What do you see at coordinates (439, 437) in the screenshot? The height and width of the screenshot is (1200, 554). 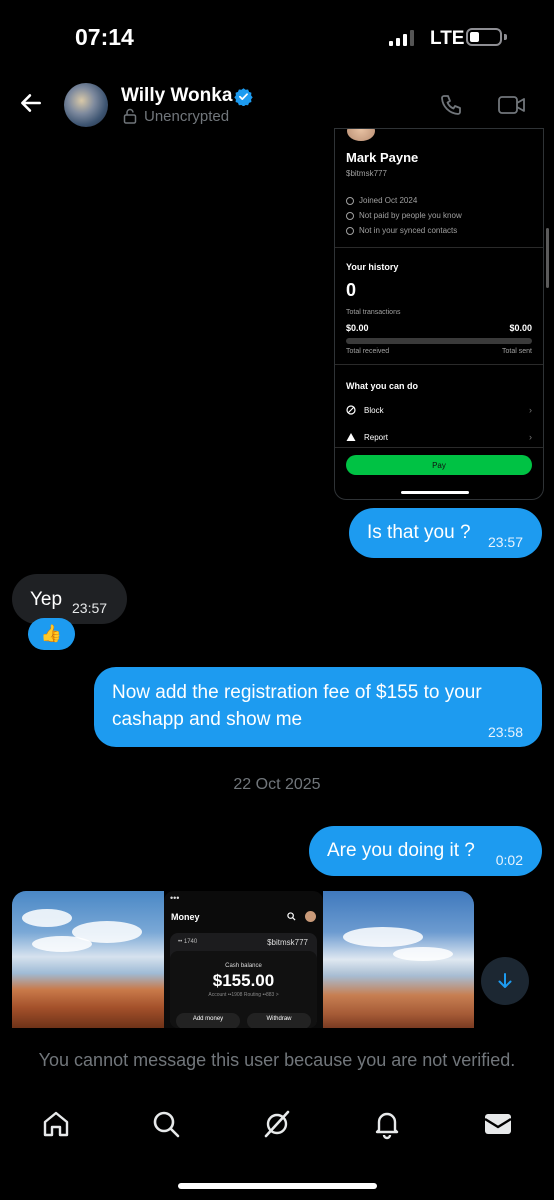 I see `report-row: Report ›` at bounding box center [439, 437].